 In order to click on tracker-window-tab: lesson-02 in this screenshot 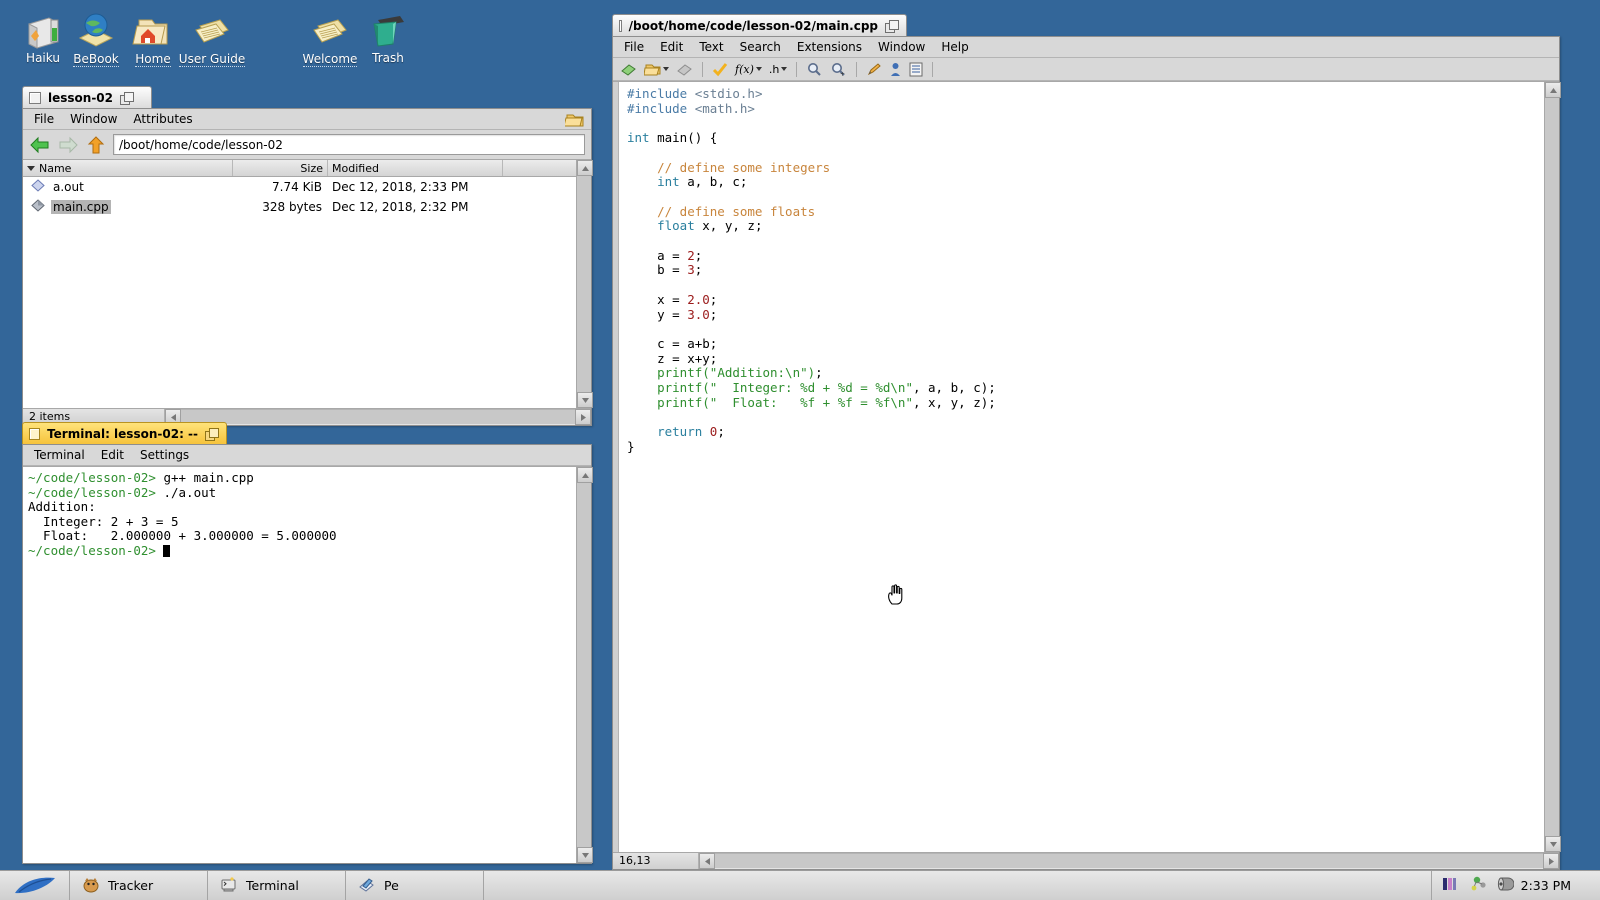, I will do `click(87, 97)`.